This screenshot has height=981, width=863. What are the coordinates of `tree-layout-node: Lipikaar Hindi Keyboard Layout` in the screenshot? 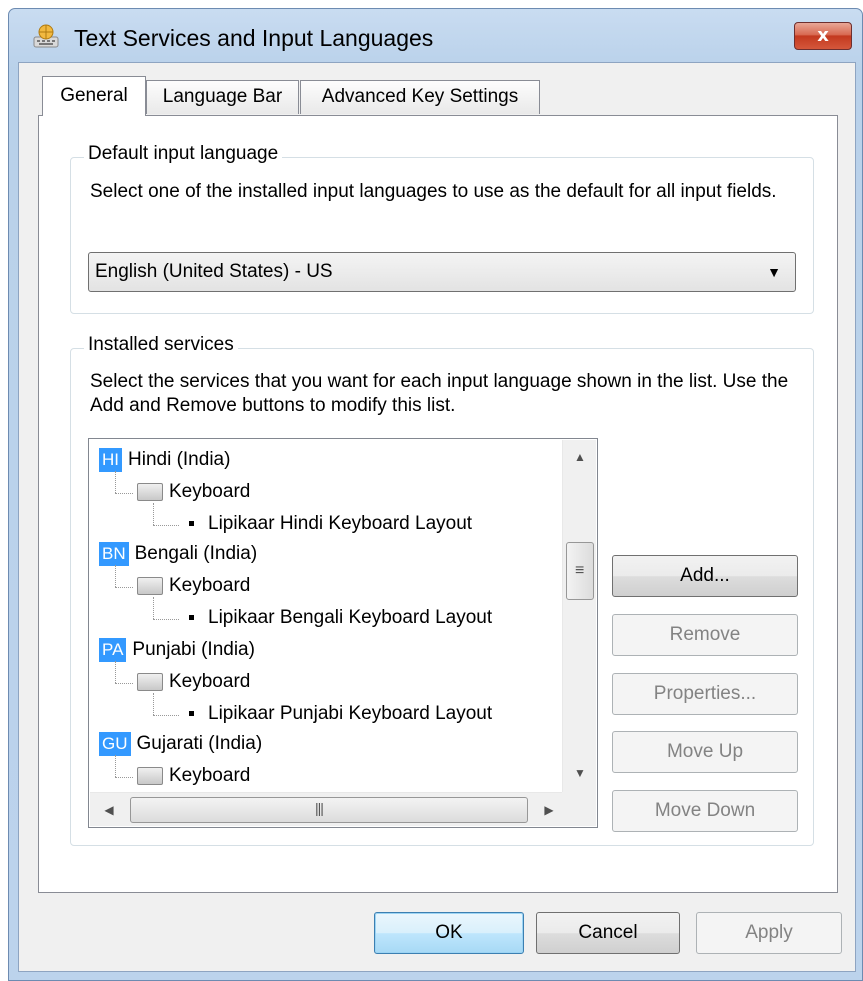 It's located at (330, 524).